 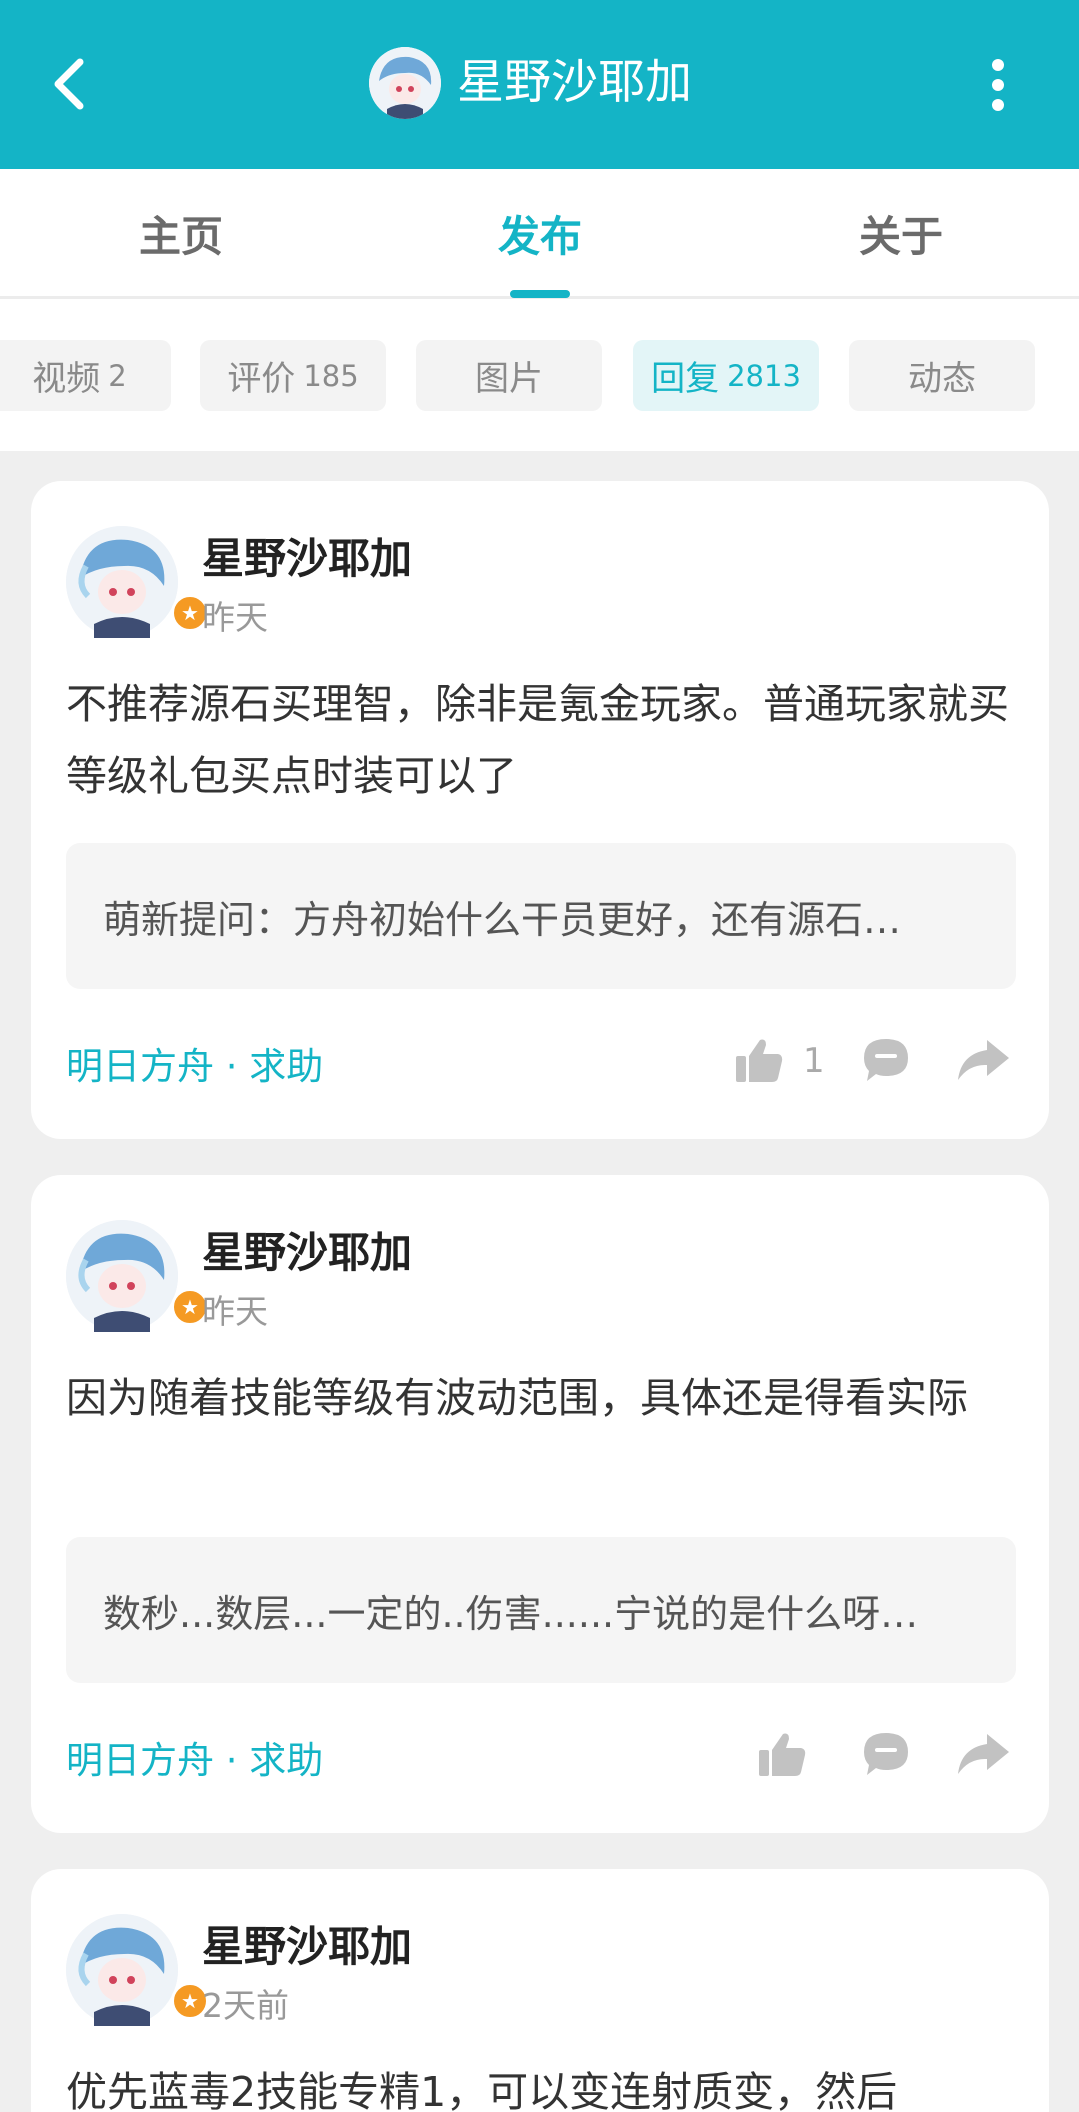 What do you see at coordinates (331, 375) in the screenshot?
I see `chip-count: 185` at bounding box center [331, 375].